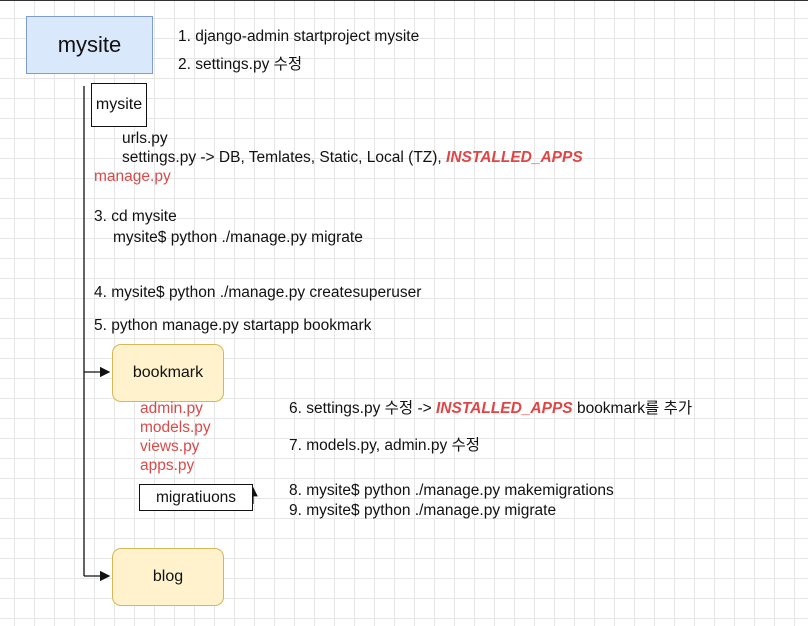  I want to click on step-6-installed-apps: INSTALLED_APPS, so click(504, 408).